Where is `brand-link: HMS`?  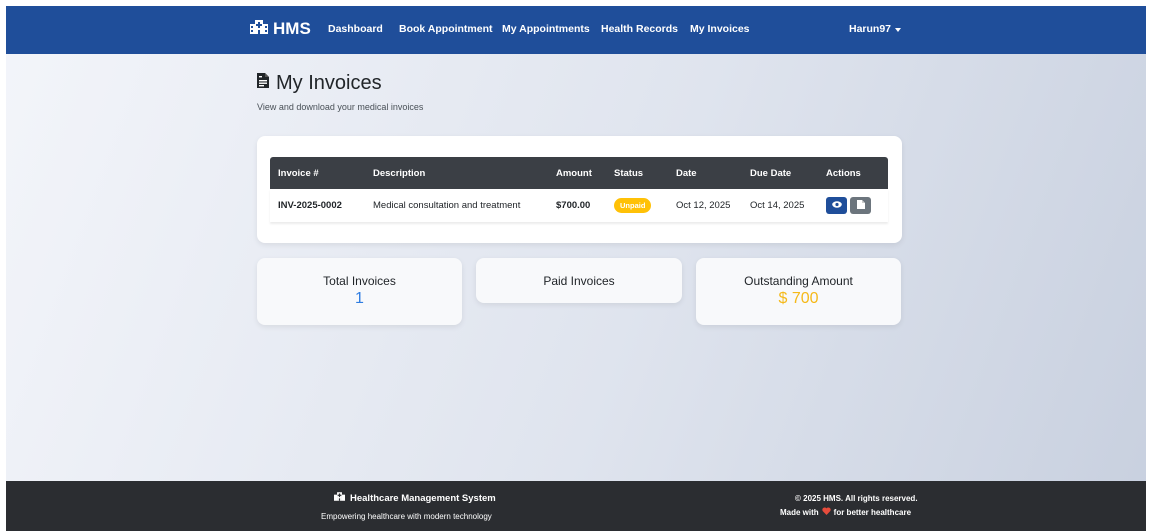 brand-link: HMS is located at coordinates (280, 29).